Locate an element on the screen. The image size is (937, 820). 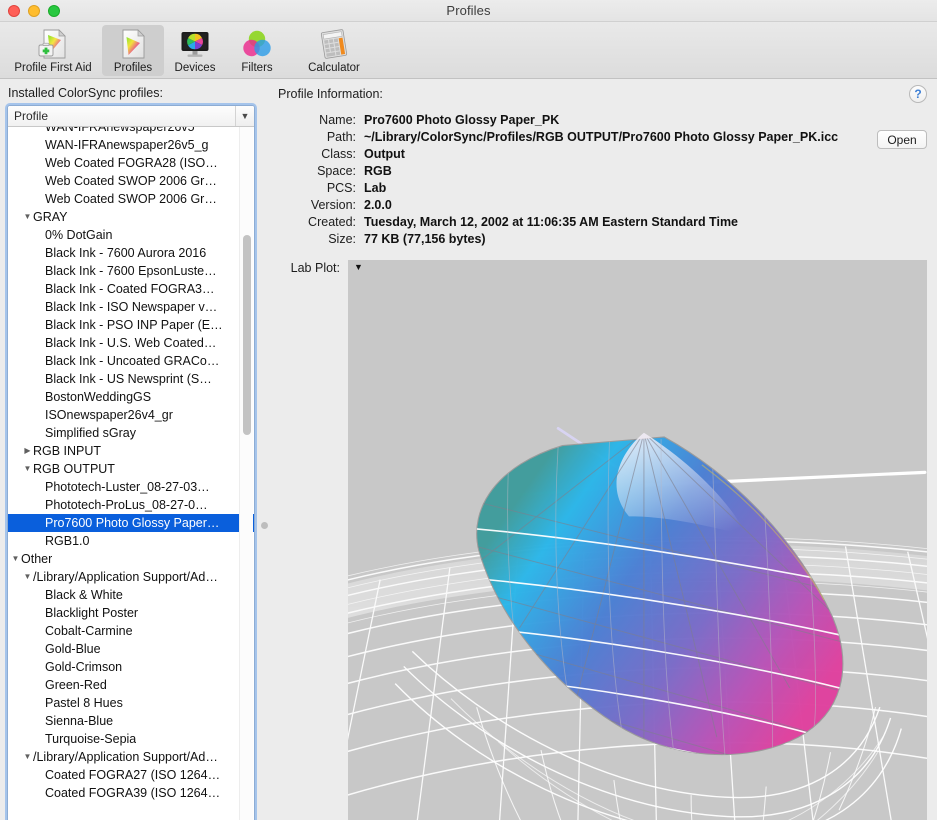
profile-field-value: 77 KB (77,156 bytes) is located at coordinates (425, 239).